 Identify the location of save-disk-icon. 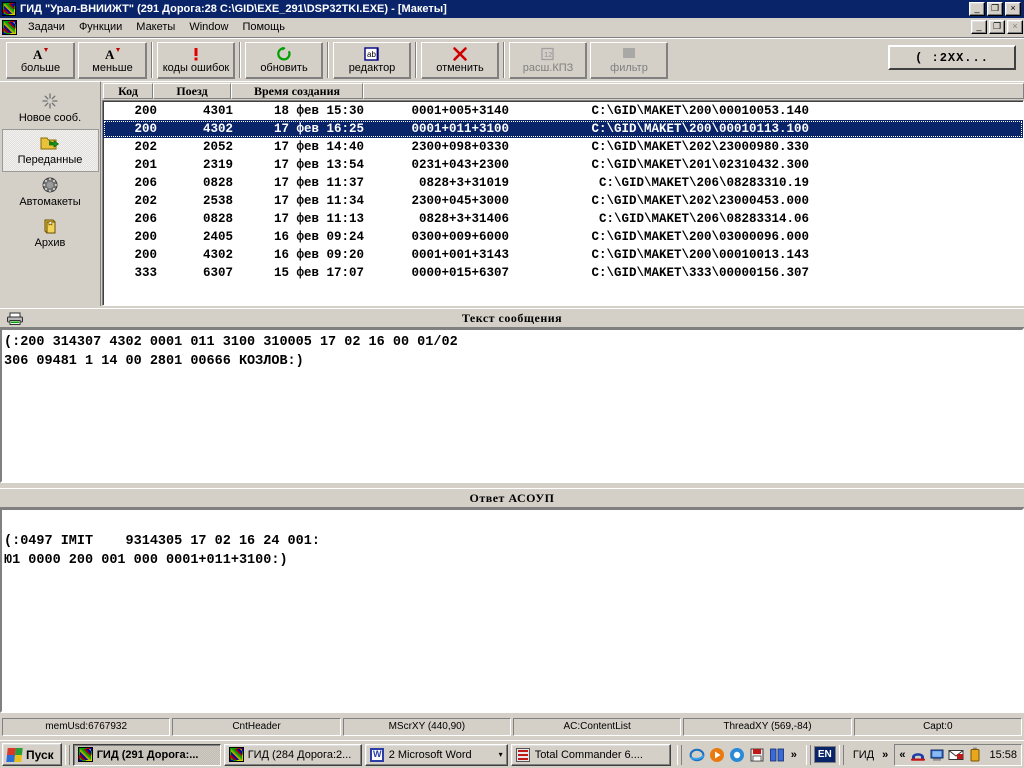
(757, 754).